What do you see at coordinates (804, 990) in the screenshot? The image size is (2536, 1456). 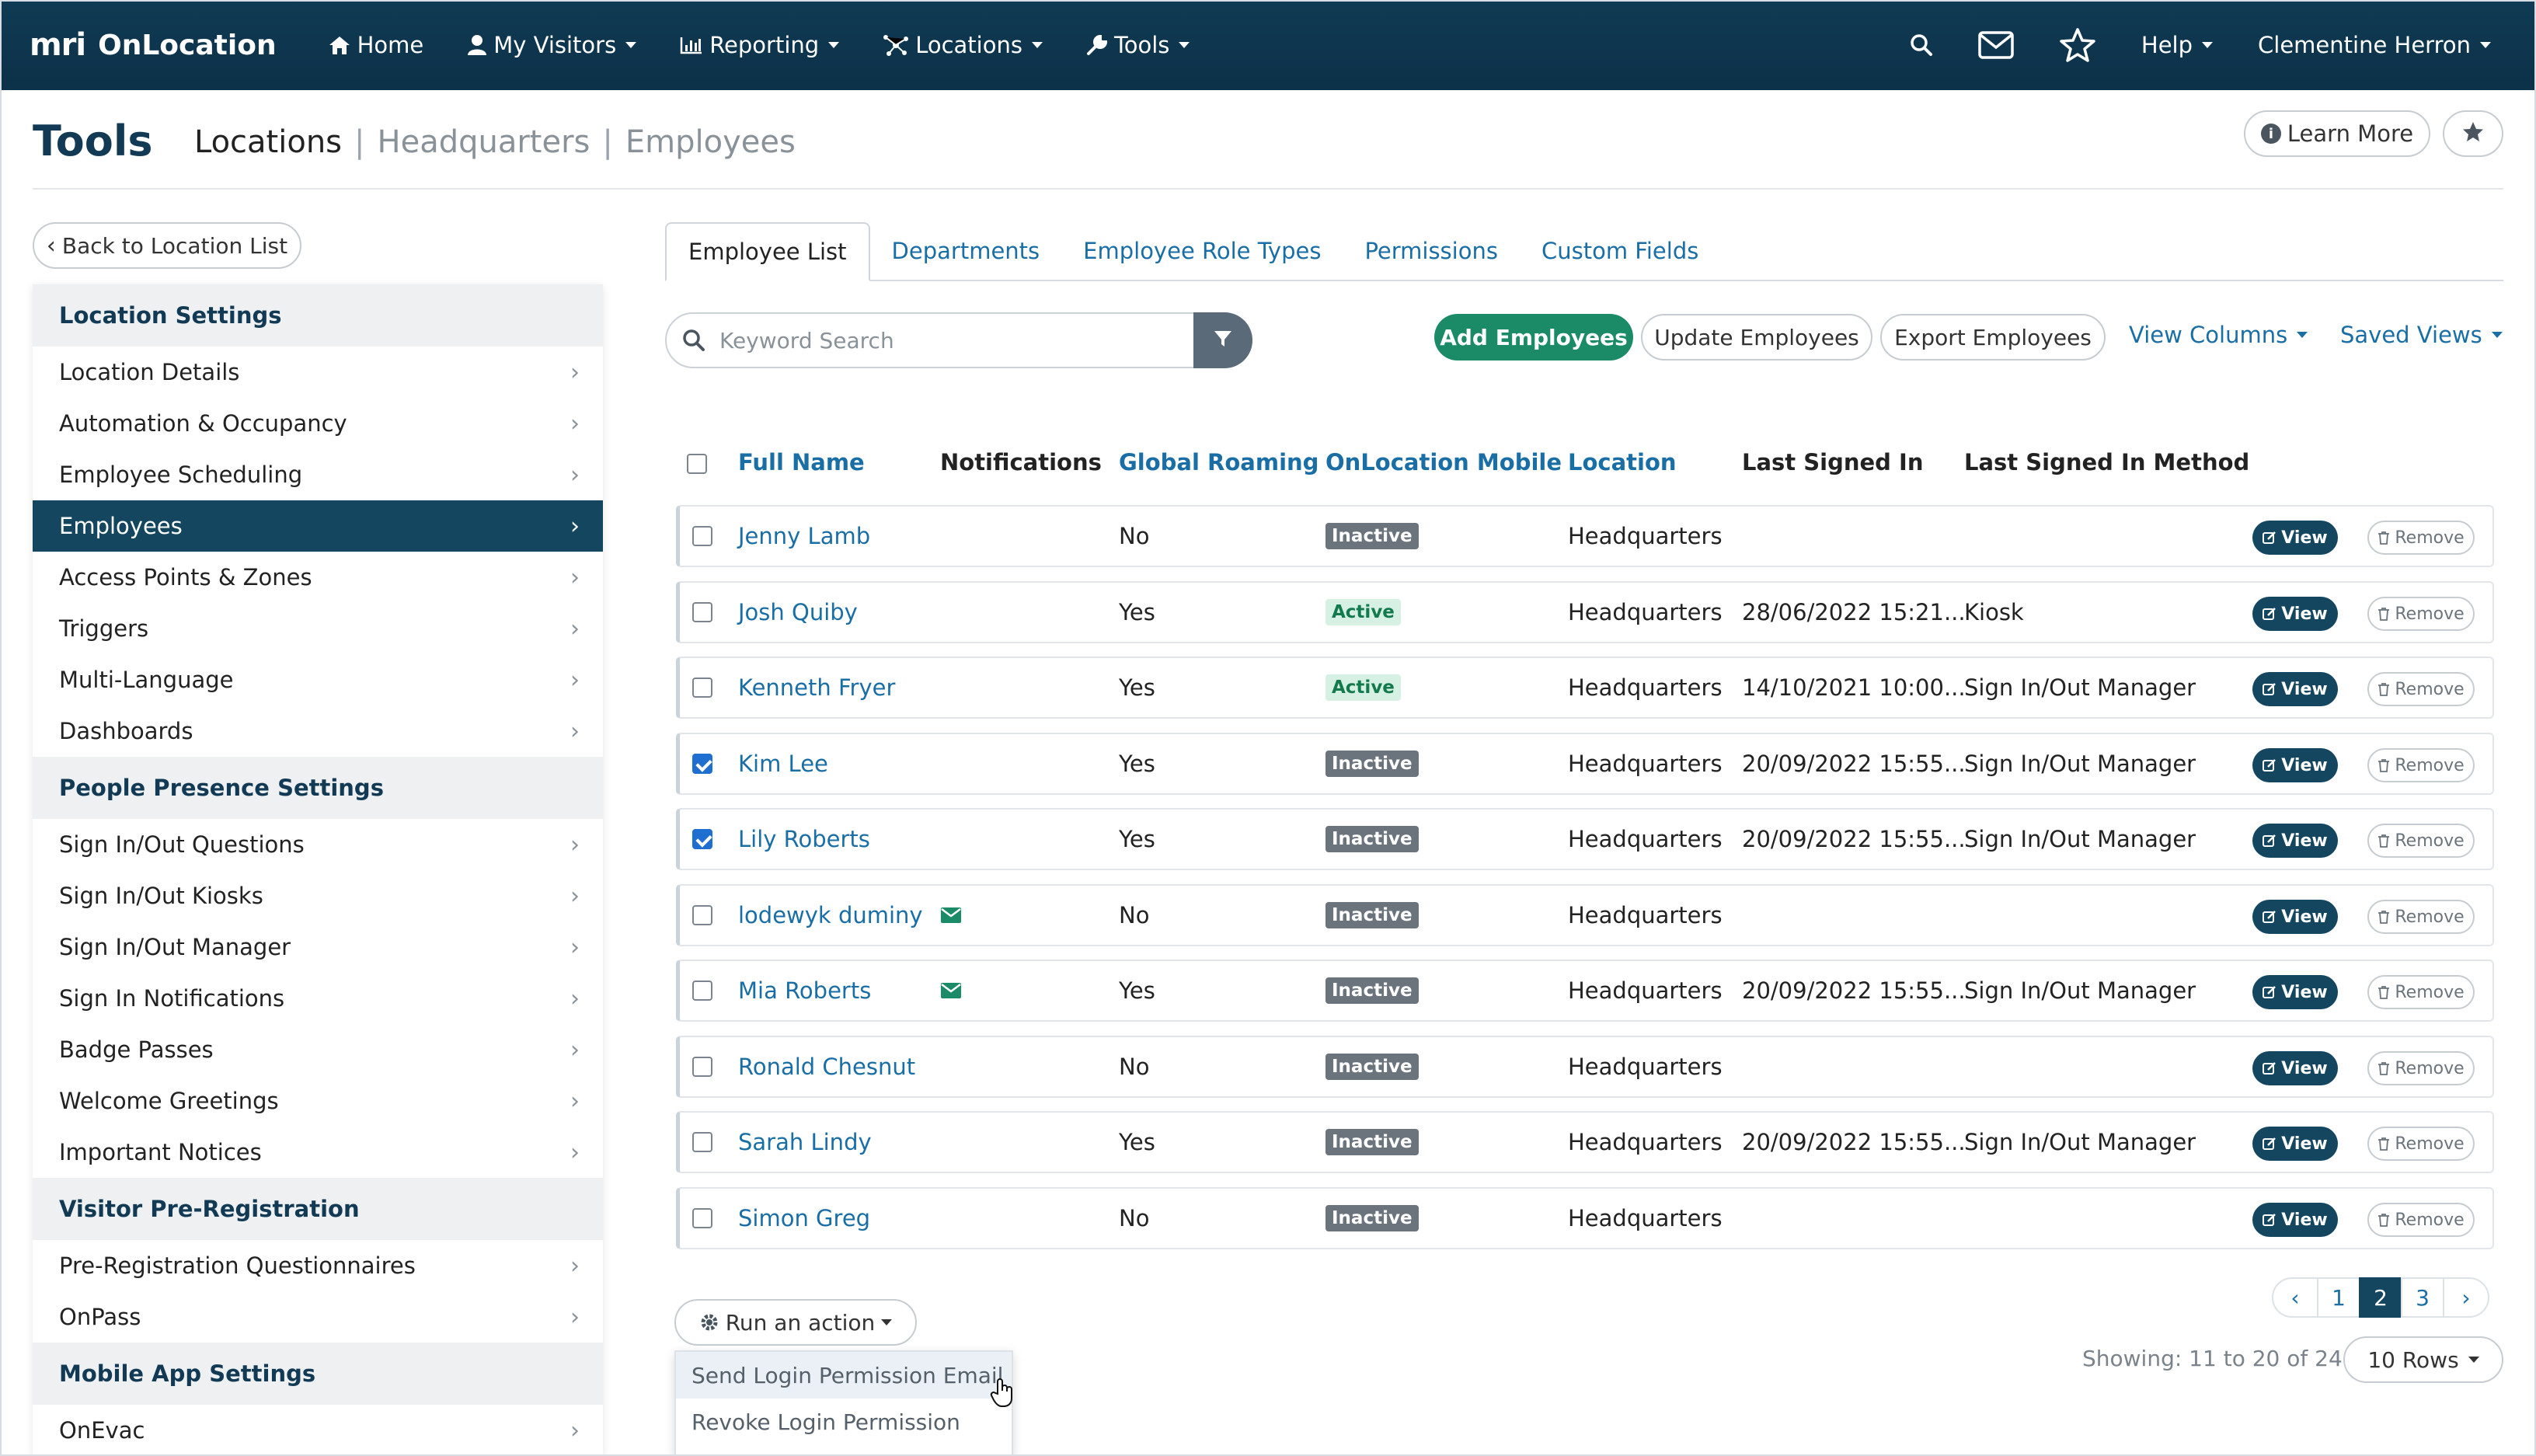 I see `employee-name-link: Mia Roberts` at bounding box center [804, 990].